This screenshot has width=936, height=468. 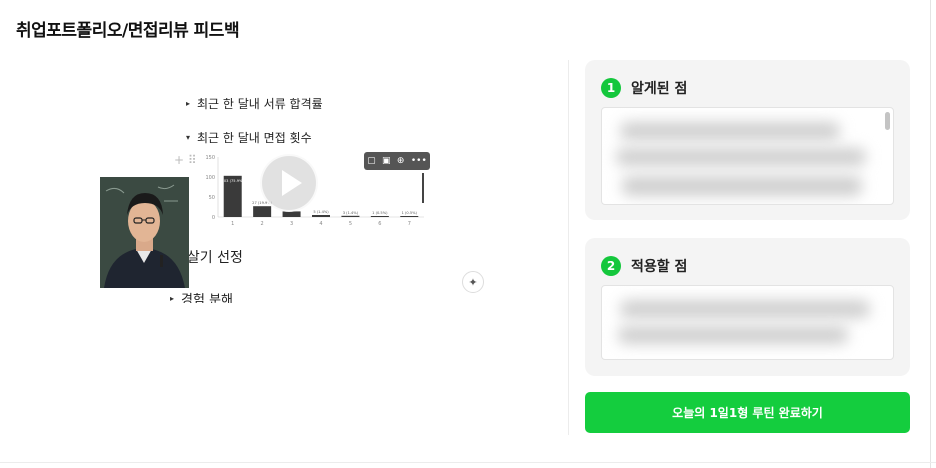 I want to click on notes-item: ▸ 경험 분해, so click(x=201, y=296).